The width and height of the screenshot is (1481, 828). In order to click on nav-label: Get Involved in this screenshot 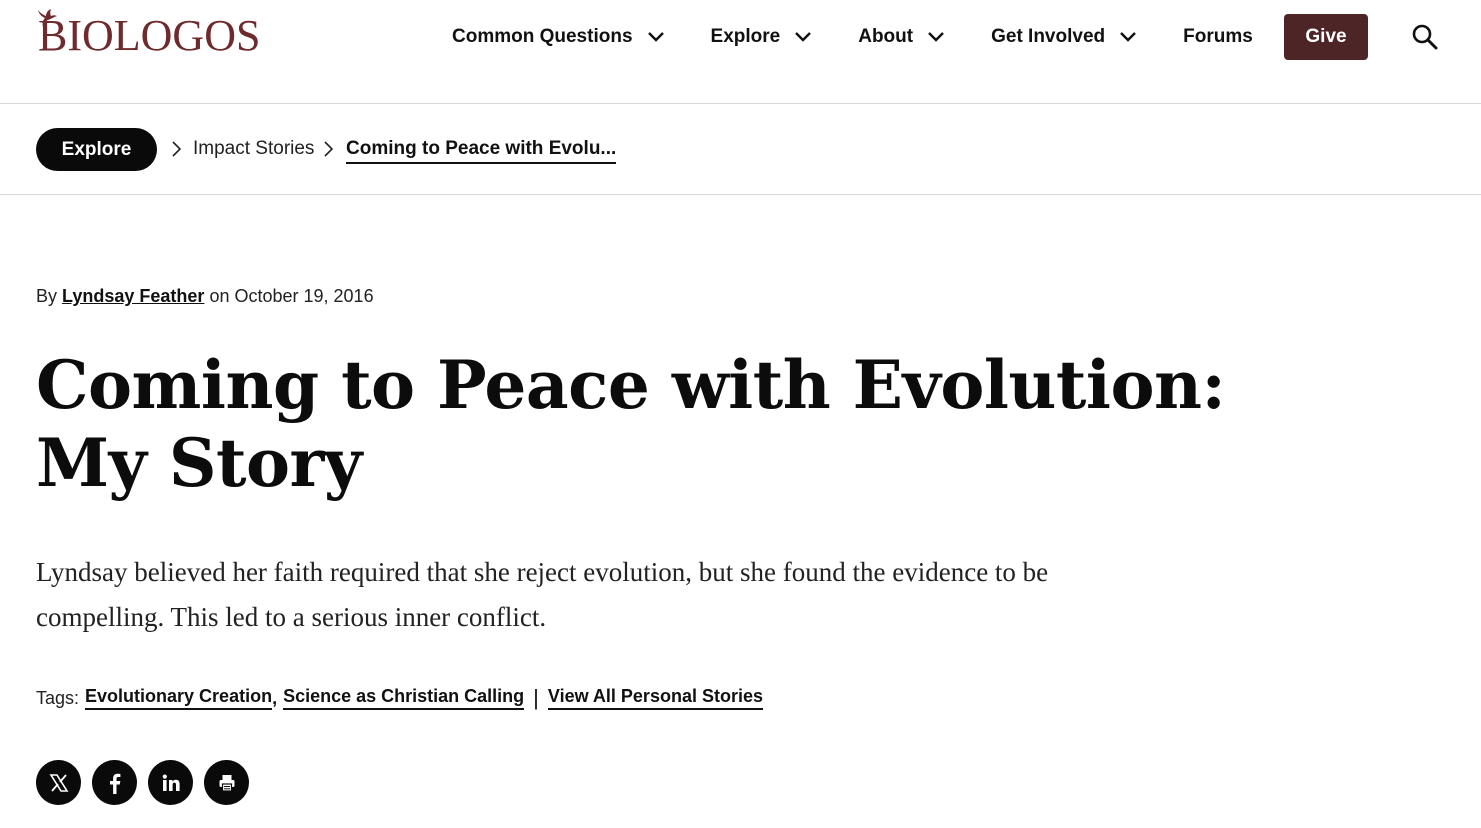, I will do `click(1048, 36)`.